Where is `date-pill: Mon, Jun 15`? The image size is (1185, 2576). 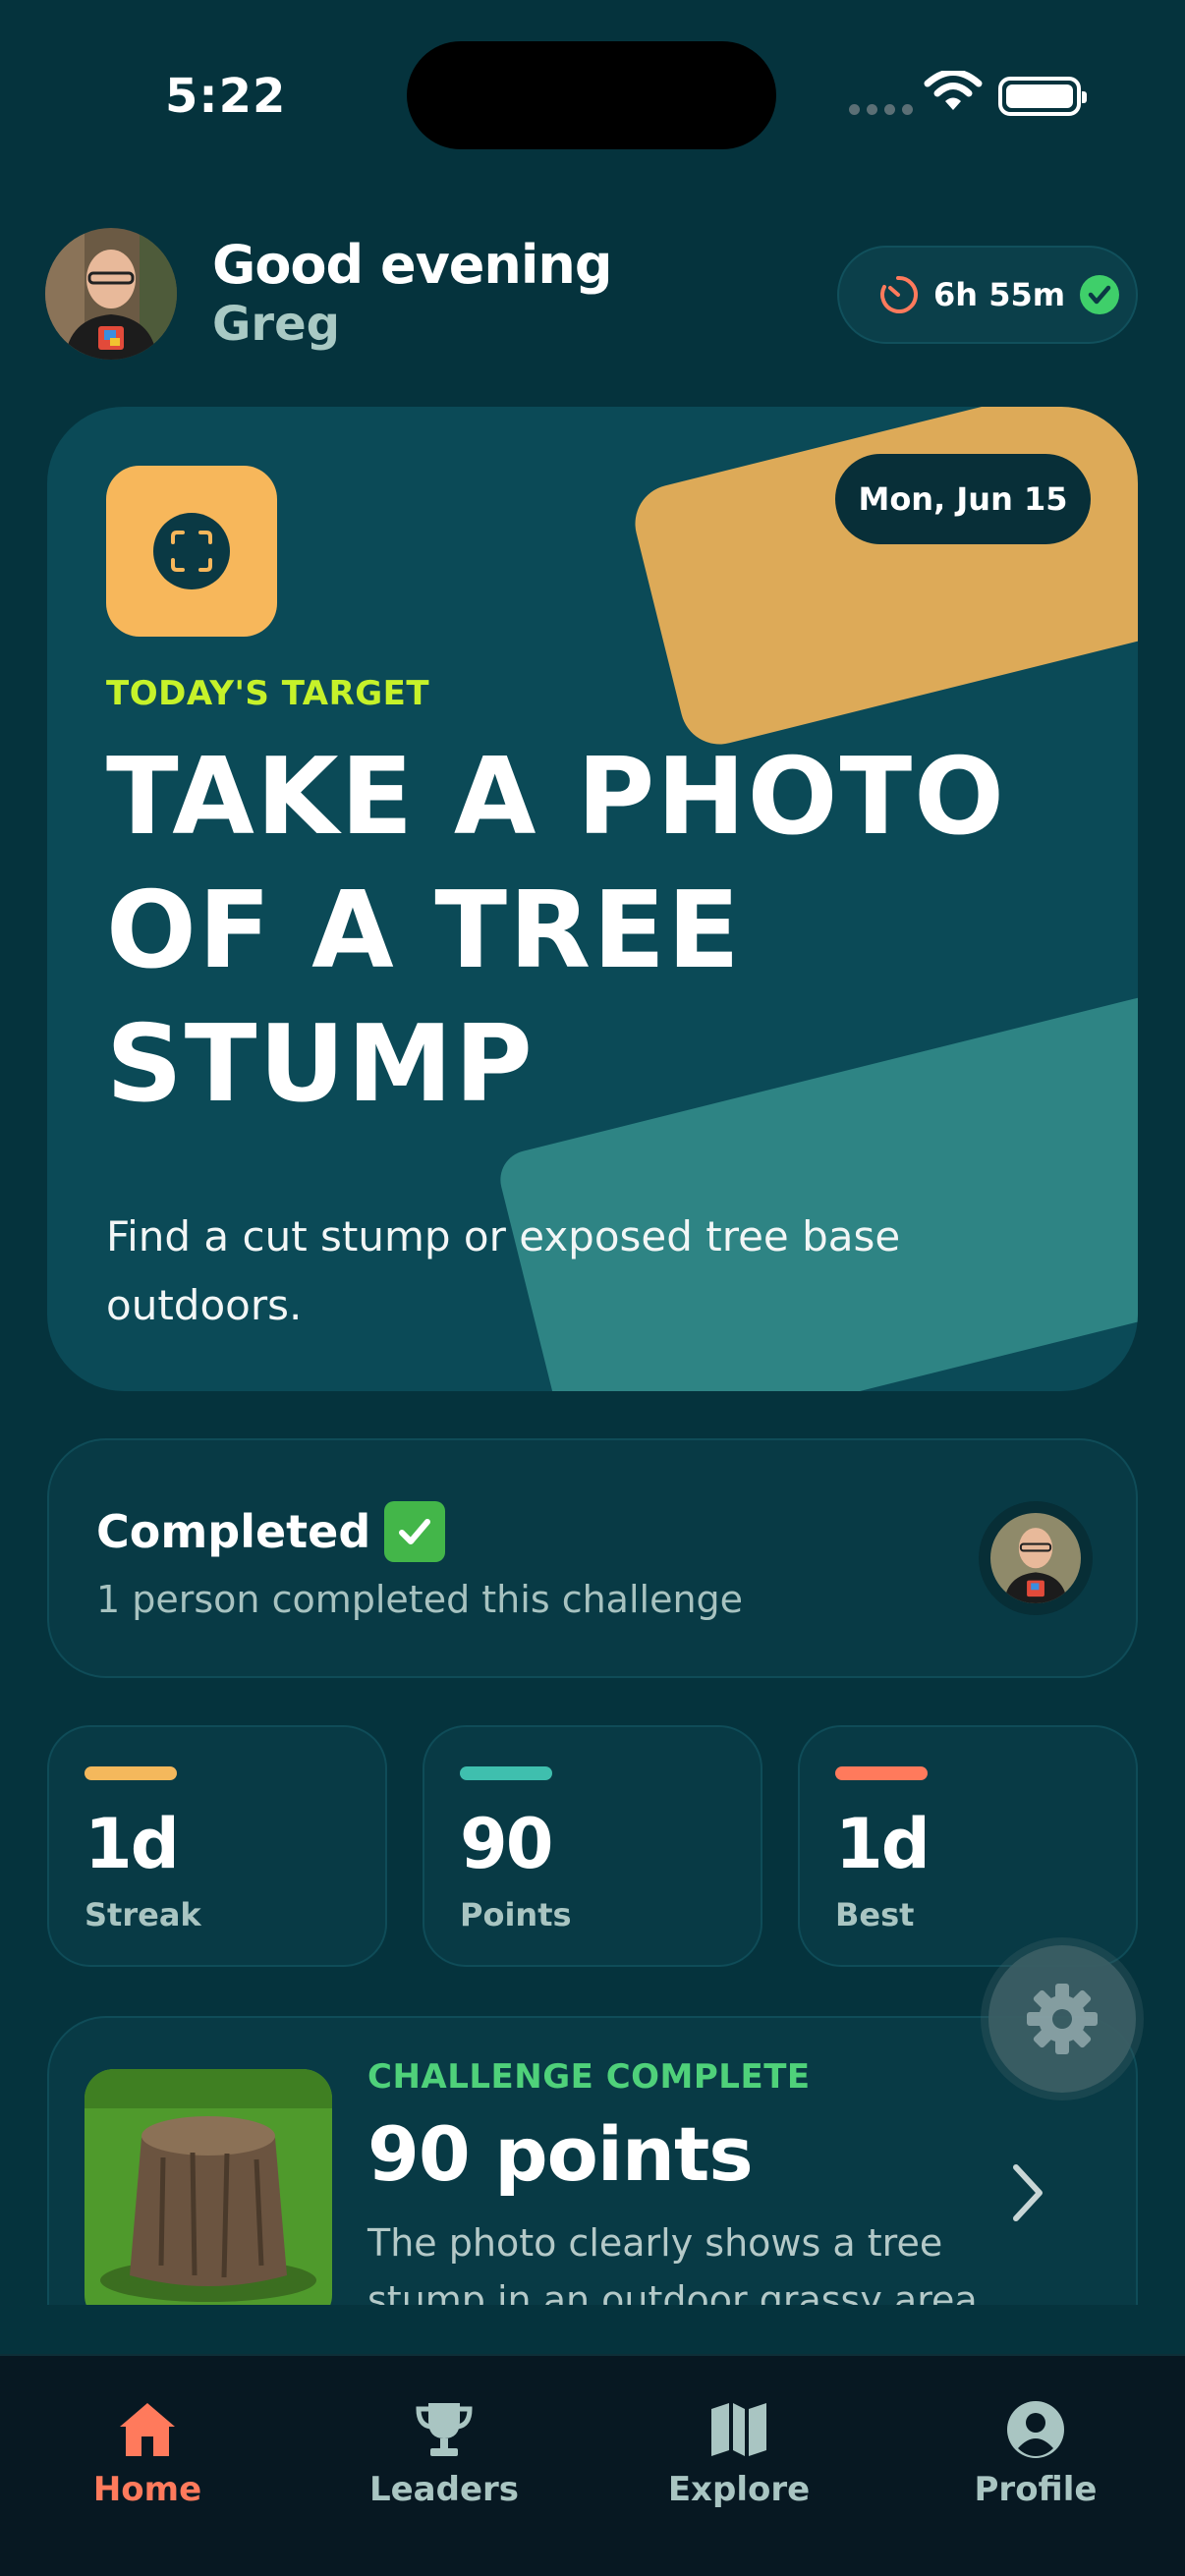 date-pill: Mon, Jun 15 is located at coordinates (963, 499).